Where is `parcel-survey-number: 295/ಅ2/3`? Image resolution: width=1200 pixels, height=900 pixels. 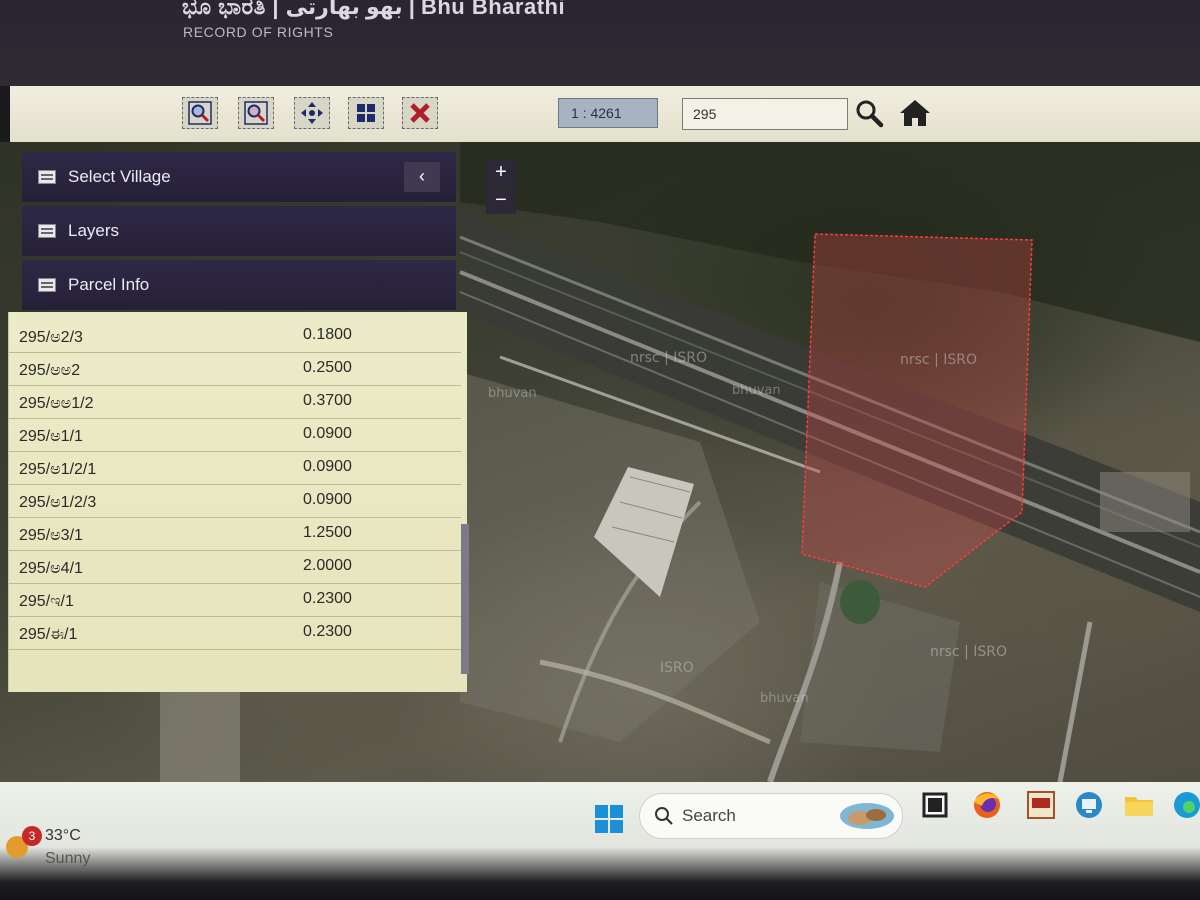 parcel-survey-number: 295/ಅ2/3 is located at coordinates (51, 337).